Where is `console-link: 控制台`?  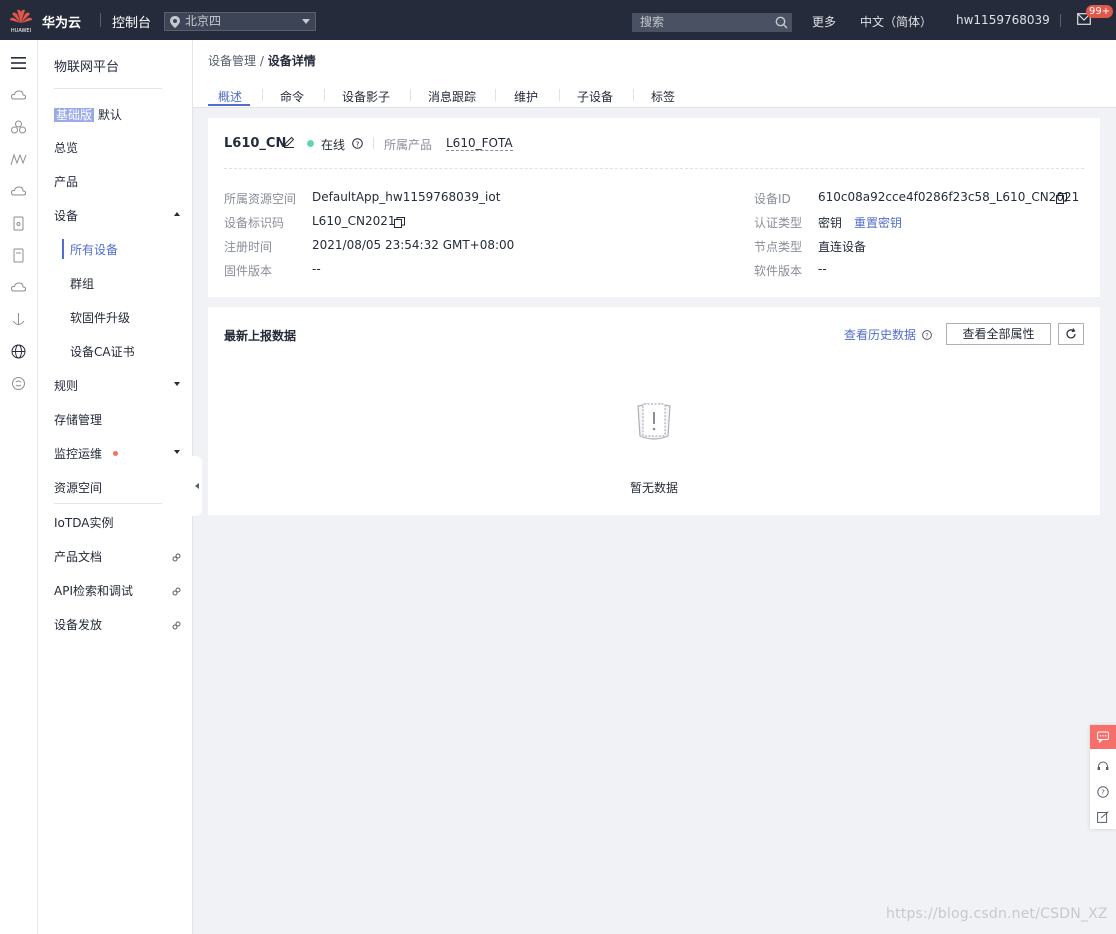 console-link: 控制台 is located at coordinates (131, 21).